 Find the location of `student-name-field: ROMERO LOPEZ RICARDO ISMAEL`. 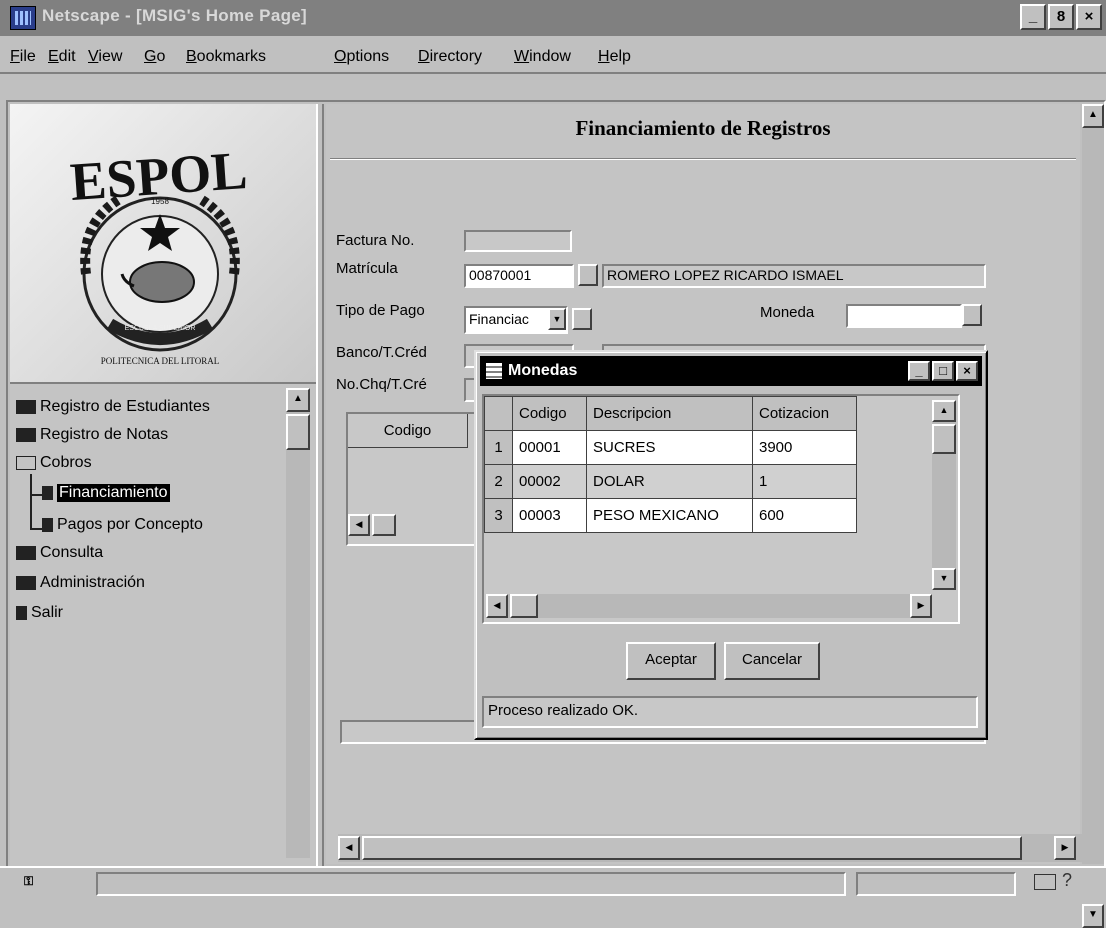

student-name-field: ROMERO LOPEZ RICARDO ISMAEL is located at coordinates (794, 276).